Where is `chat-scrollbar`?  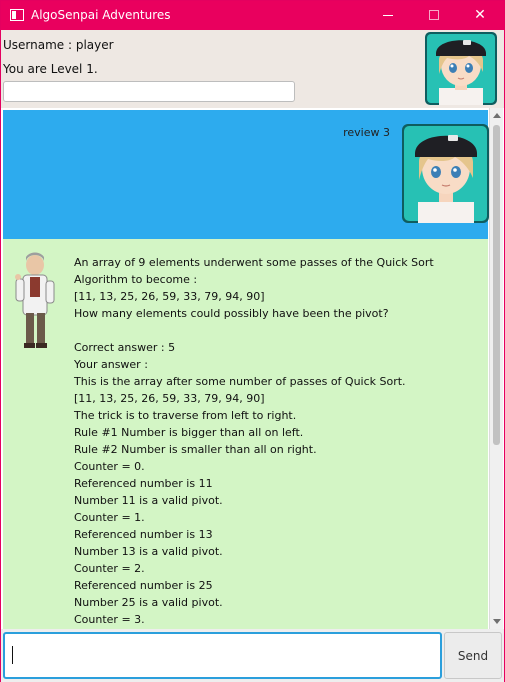
chat-scrollbar is located at coordinates (496, 368).